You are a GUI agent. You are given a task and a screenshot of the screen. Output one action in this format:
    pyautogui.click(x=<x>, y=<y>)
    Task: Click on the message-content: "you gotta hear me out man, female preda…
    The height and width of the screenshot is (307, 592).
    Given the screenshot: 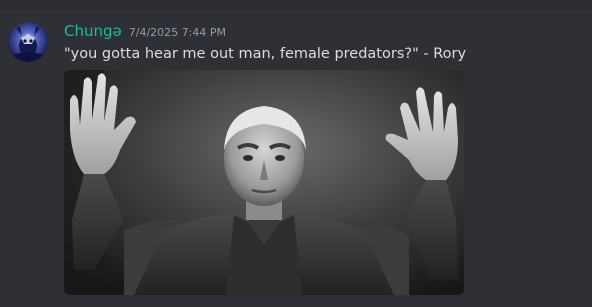 What is the action you would take?
    pyautogui.click(x=265, y=54)
    